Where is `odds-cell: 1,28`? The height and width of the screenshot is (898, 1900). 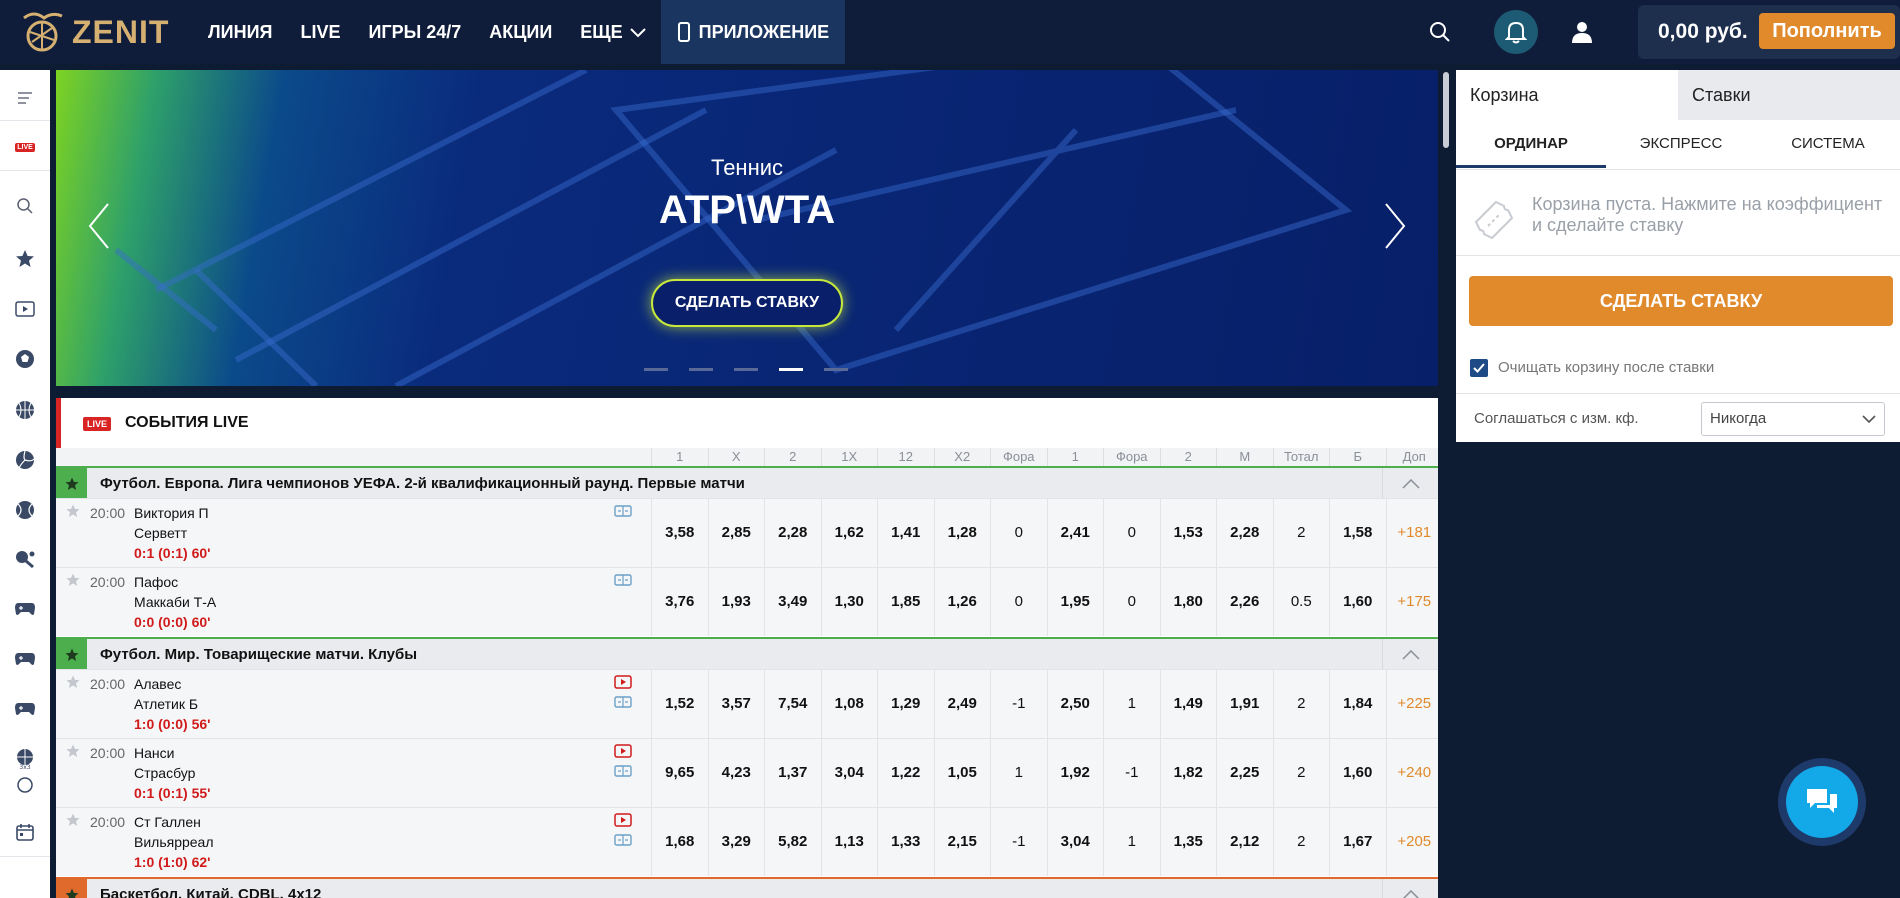
odds-cell: 1,28 is located at coordinates (962, 533).